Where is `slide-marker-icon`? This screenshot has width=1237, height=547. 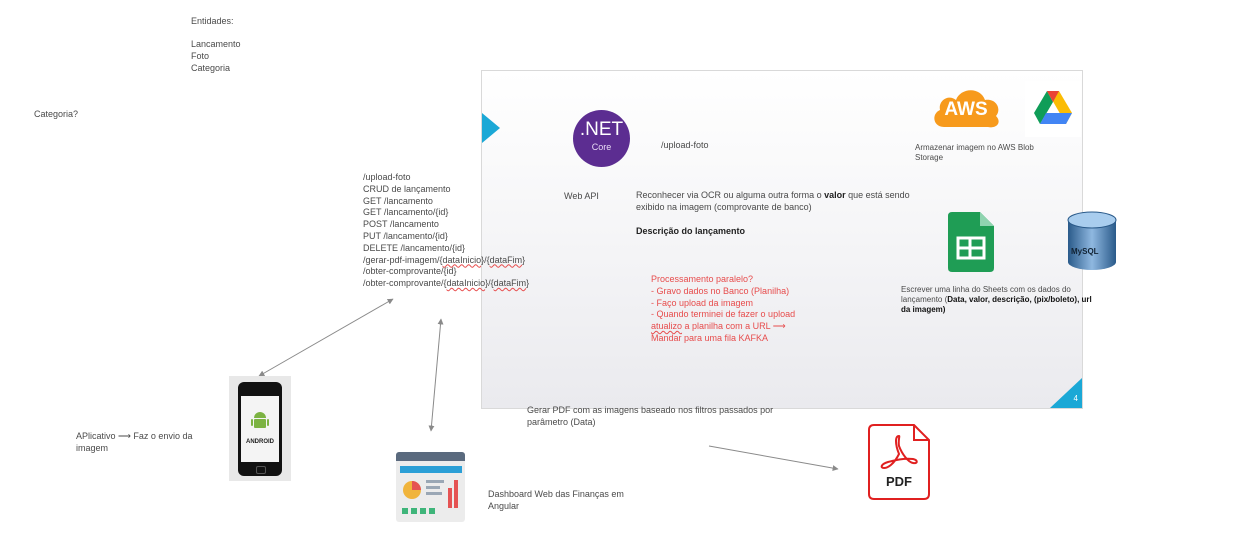
slide-marker-icon is located at coordinates (491, 128).